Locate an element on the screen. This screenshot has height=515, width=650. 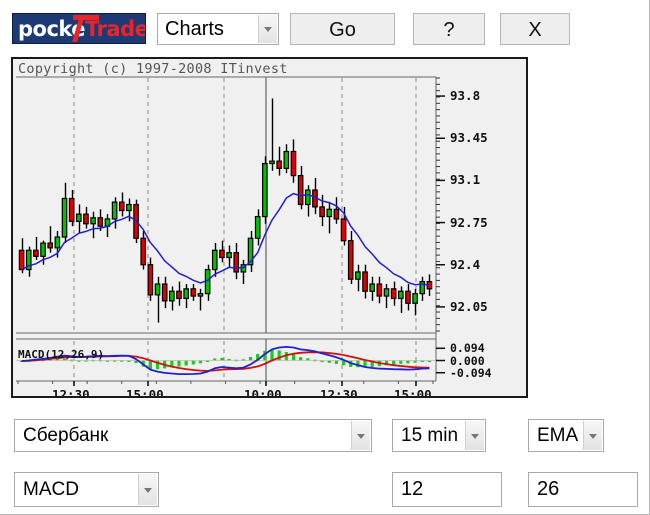
fast-period-input: 12 is located at coordinates (447, 489).